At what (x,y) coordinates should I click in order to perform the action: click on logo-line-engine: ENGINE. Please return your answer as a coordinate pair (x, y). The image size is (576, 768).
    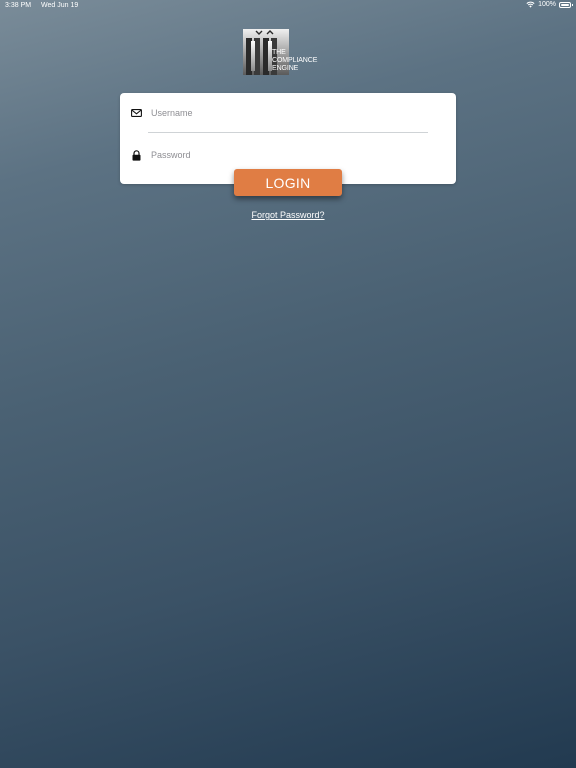
    Looking at the image, I should click on (285, 68).